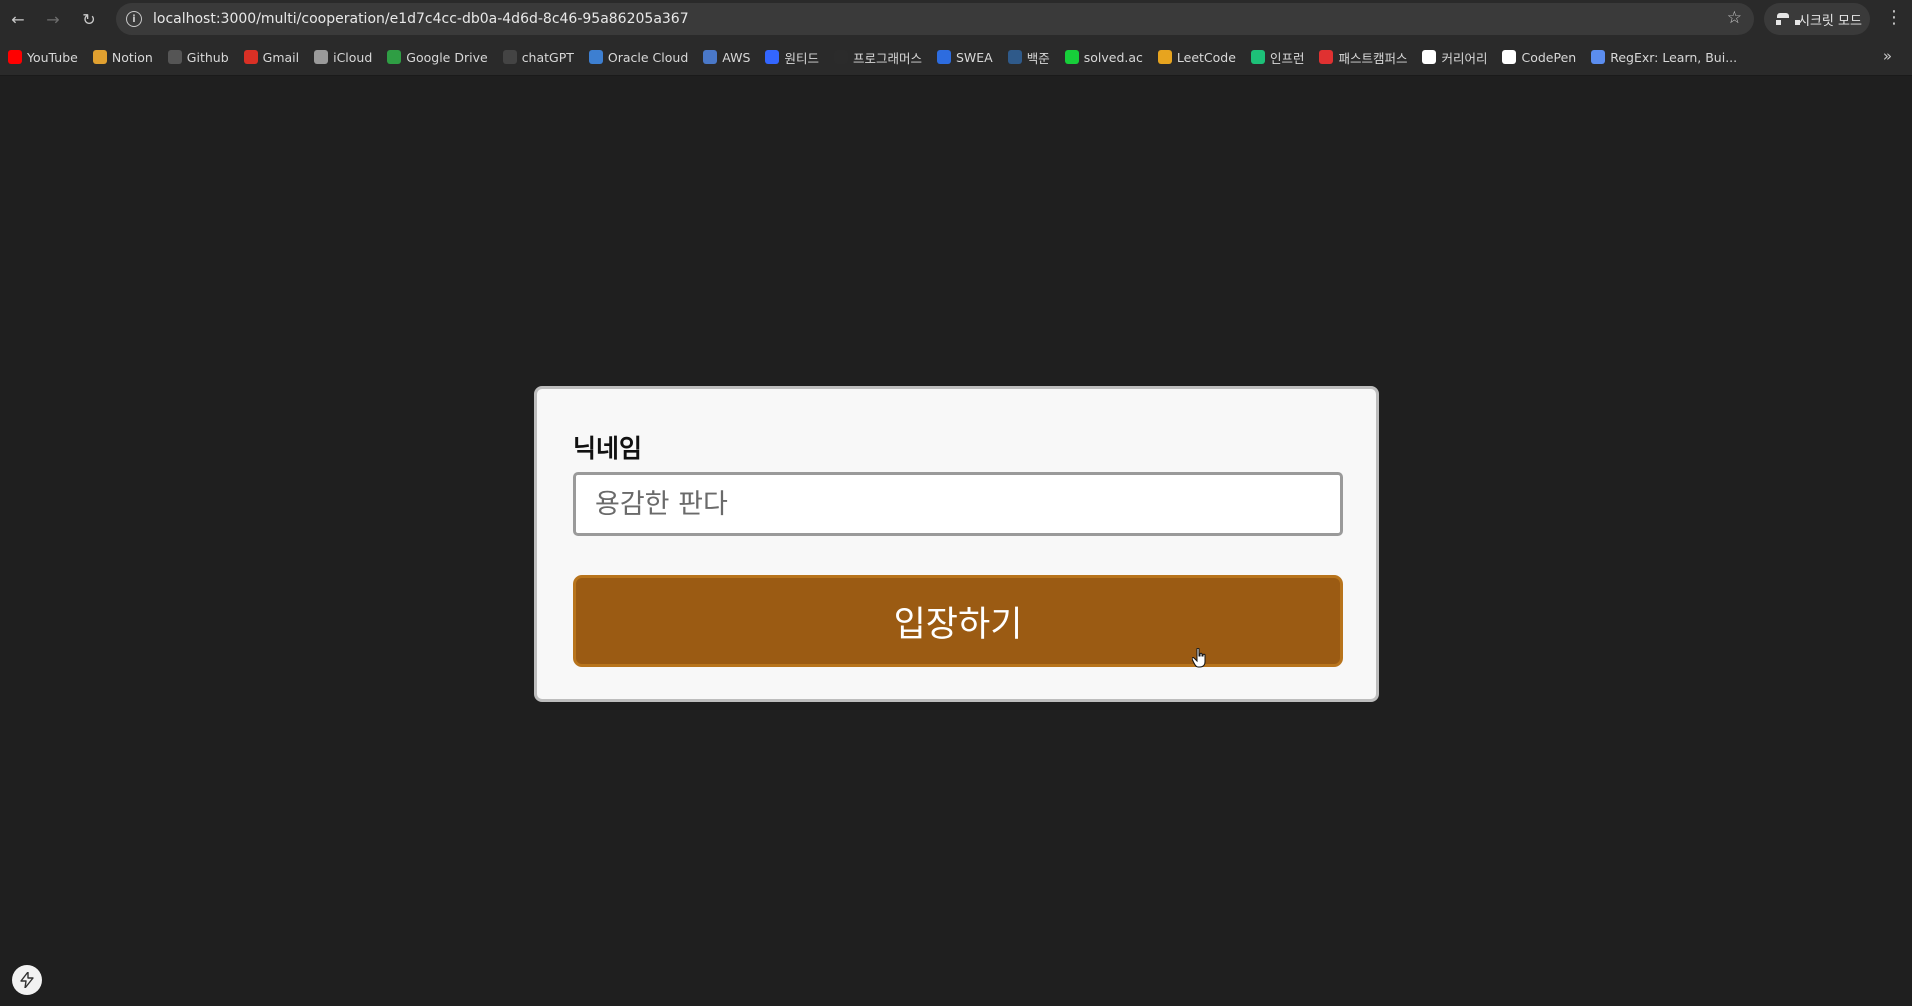 The height and width of the screenshot is (1006, 1912). What do you see at coordinates (447, 57) in the screenshot?
I see `bookmark-label: Google Drive` at bounding box center [447, 57].